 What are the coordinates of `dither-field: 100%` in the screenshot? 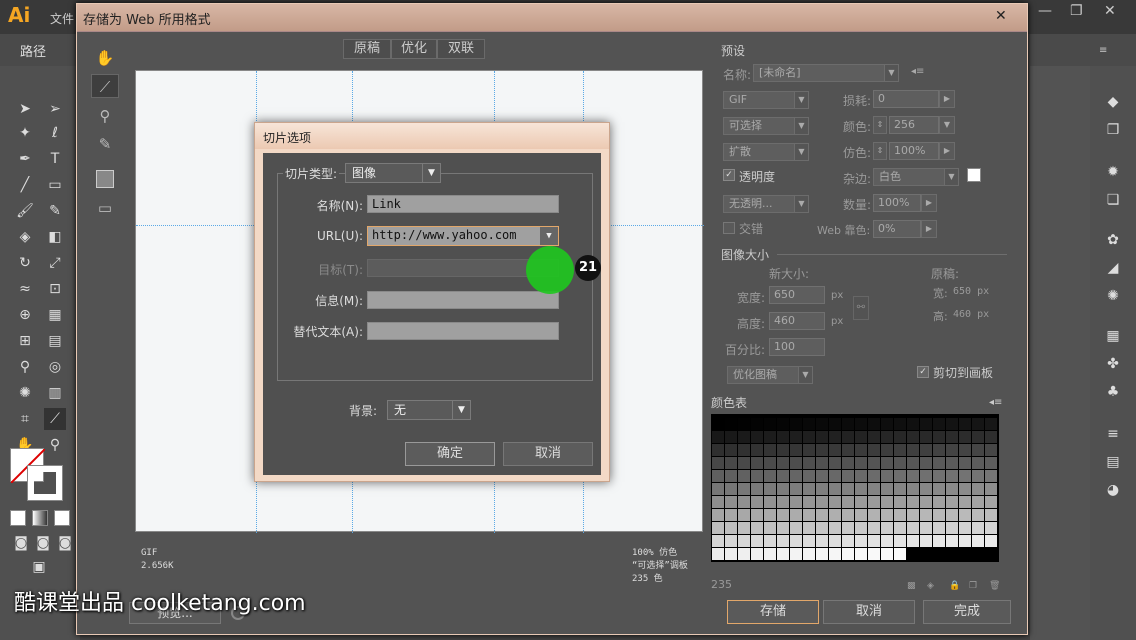 It's located at (914, 151).